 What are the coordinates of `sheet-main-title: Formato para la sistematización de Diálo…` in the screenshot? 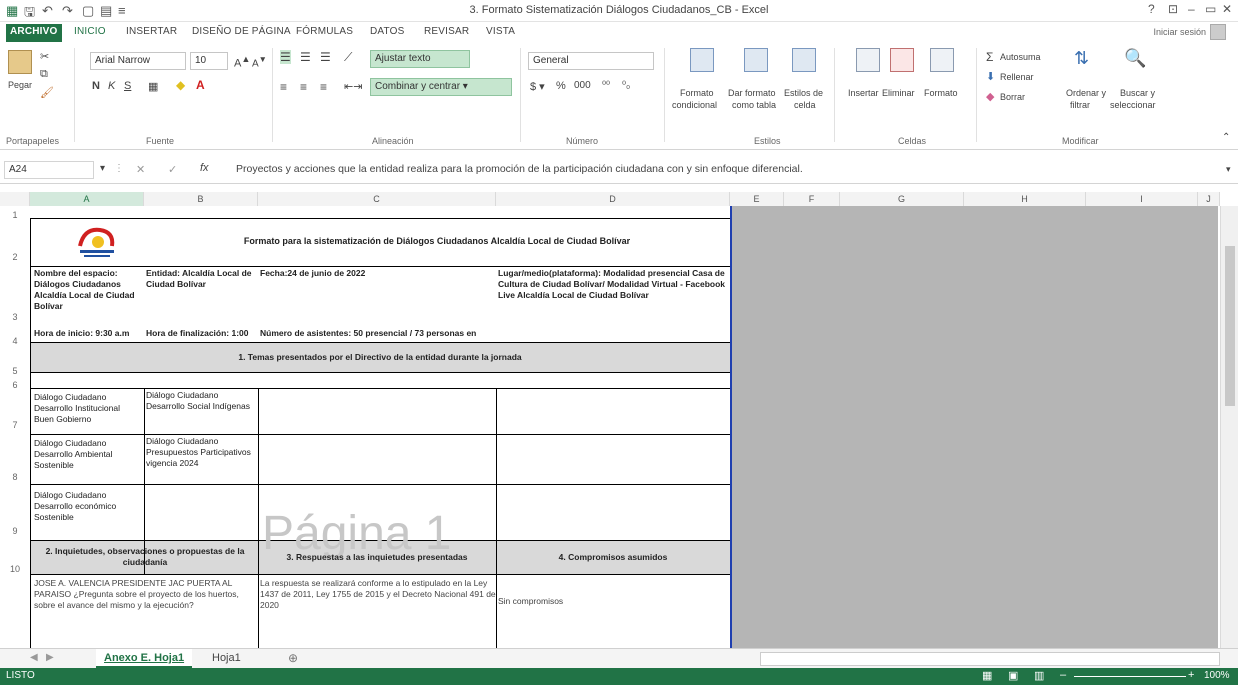 It's located at (437, 241).